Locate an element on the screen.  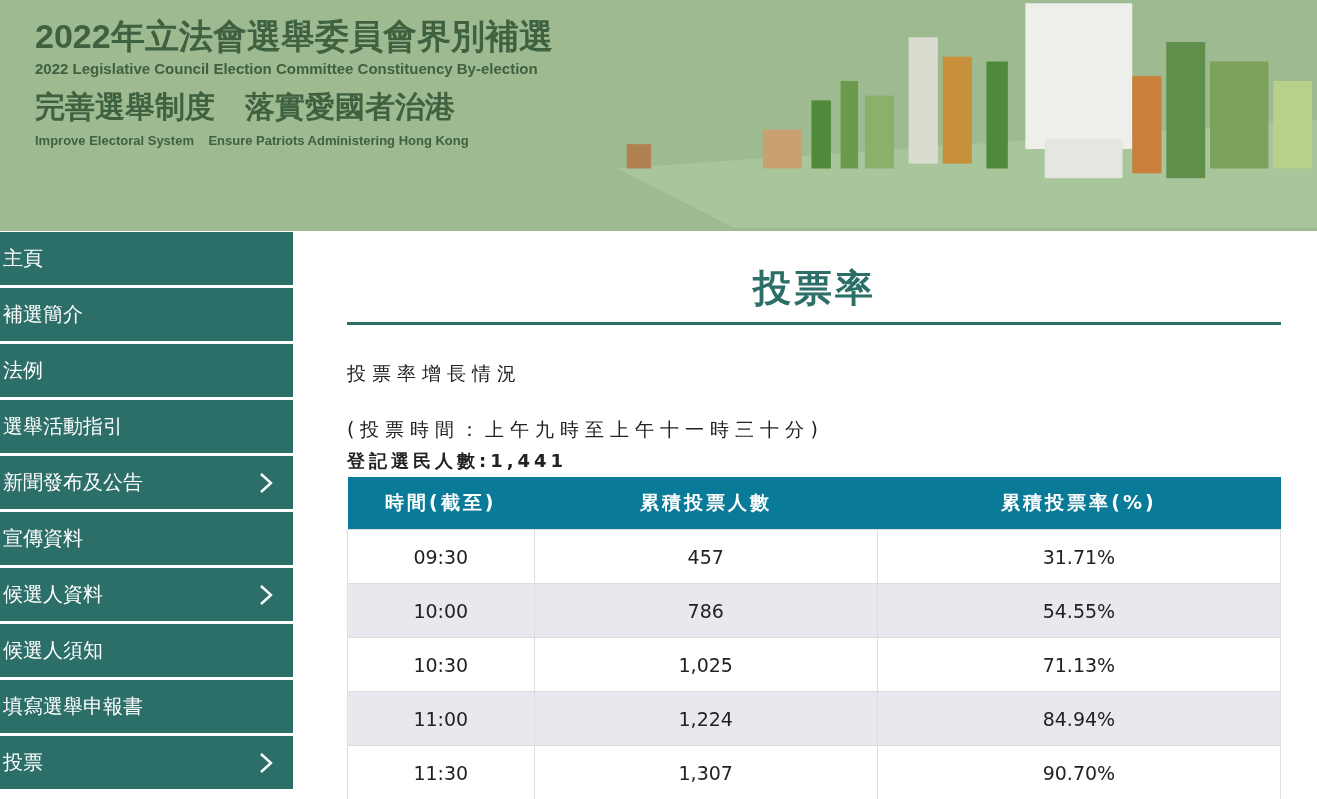
table-cell: 10:30 is located at coordinates (441, 664).